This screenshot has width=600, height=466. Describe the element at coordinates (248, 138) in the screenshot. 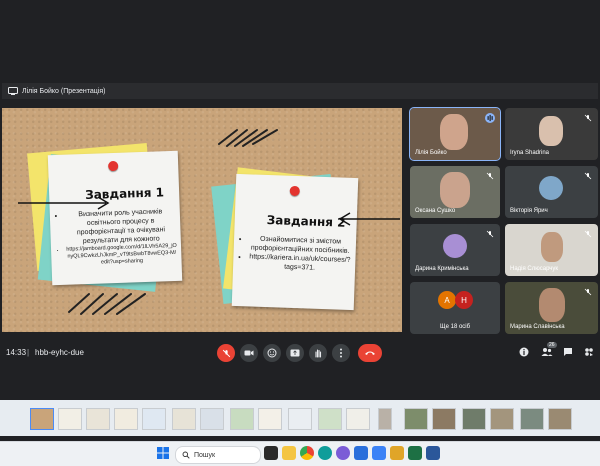

I see `squiggle-decoration-top` at that location.